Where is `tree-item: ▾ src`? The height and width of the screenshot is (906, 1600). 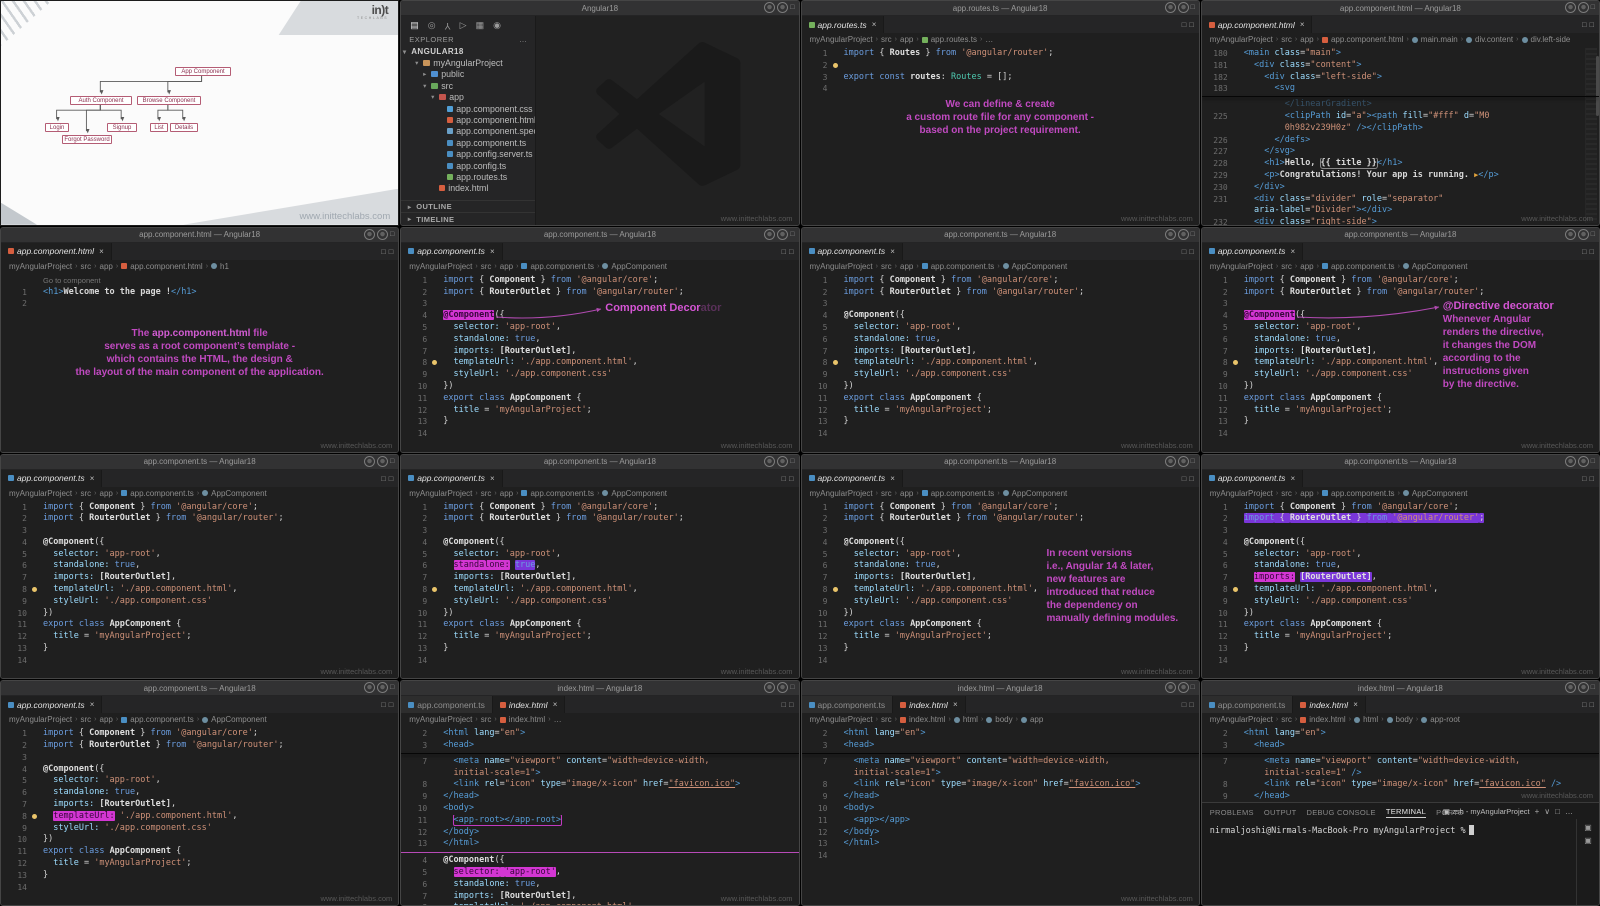
tree-item: ▾ src is located at coordinates (468, 85).